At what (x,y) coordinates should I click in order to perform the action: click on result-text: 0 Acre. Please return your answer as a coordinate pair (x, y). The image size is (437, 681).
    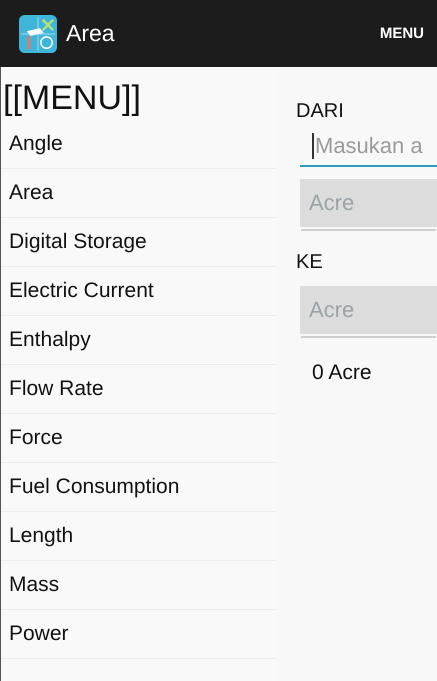
    Looking at the image, I should click on (342, 373).